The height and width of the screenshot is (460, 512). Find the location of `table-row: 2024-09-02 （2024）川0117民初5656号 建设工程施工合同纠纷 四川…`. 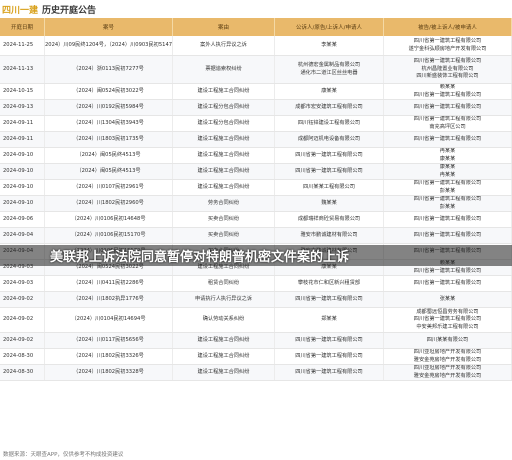

table-row: 2024-09-02 （2024）川0117民初5656号 建设工程施工合同纠纷 四川… is located at coordinates (256, 341).